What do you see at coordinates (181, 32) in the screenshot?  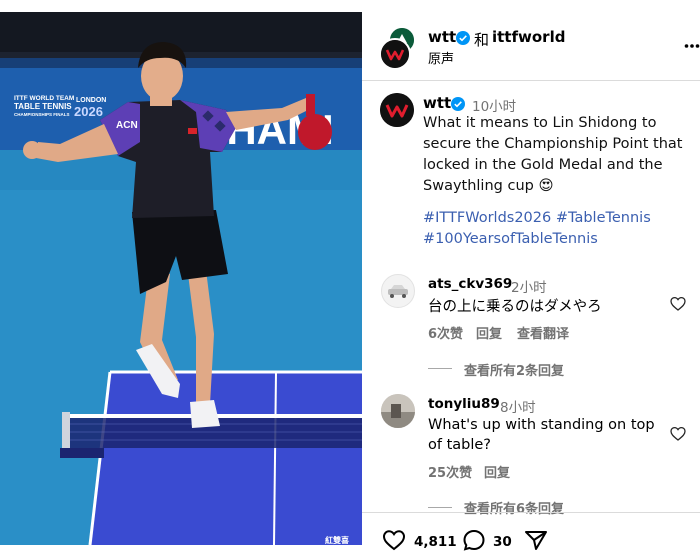 I see `arena-ceiling` at bounding box center [181, 32].